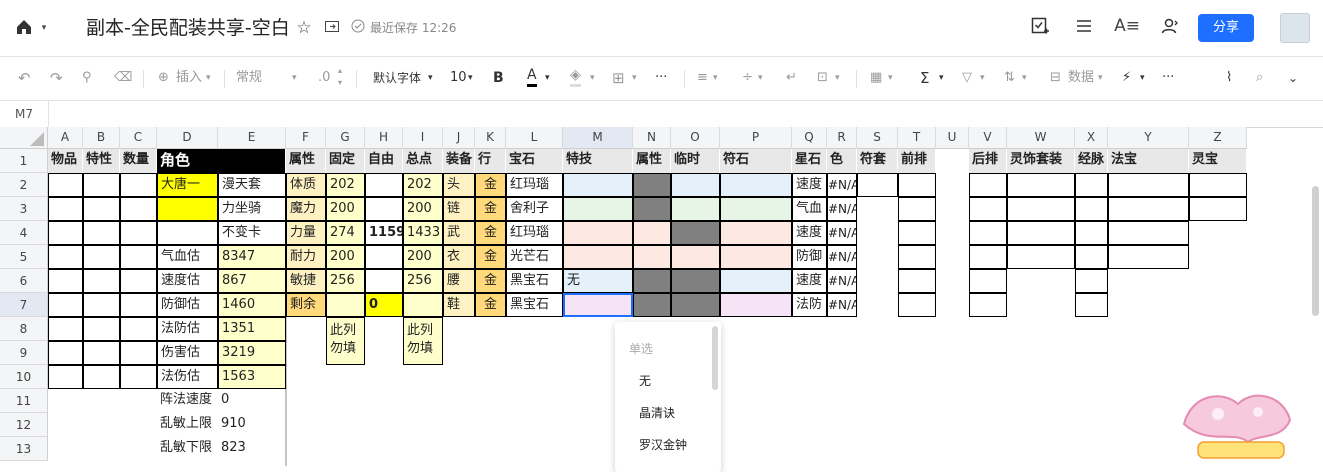 This screenshot has width=1323, height=472. What do you see at coordinates (534, 209) in the screenshot?
I see `gem: 舍利子` at bounding box center [534, 209].